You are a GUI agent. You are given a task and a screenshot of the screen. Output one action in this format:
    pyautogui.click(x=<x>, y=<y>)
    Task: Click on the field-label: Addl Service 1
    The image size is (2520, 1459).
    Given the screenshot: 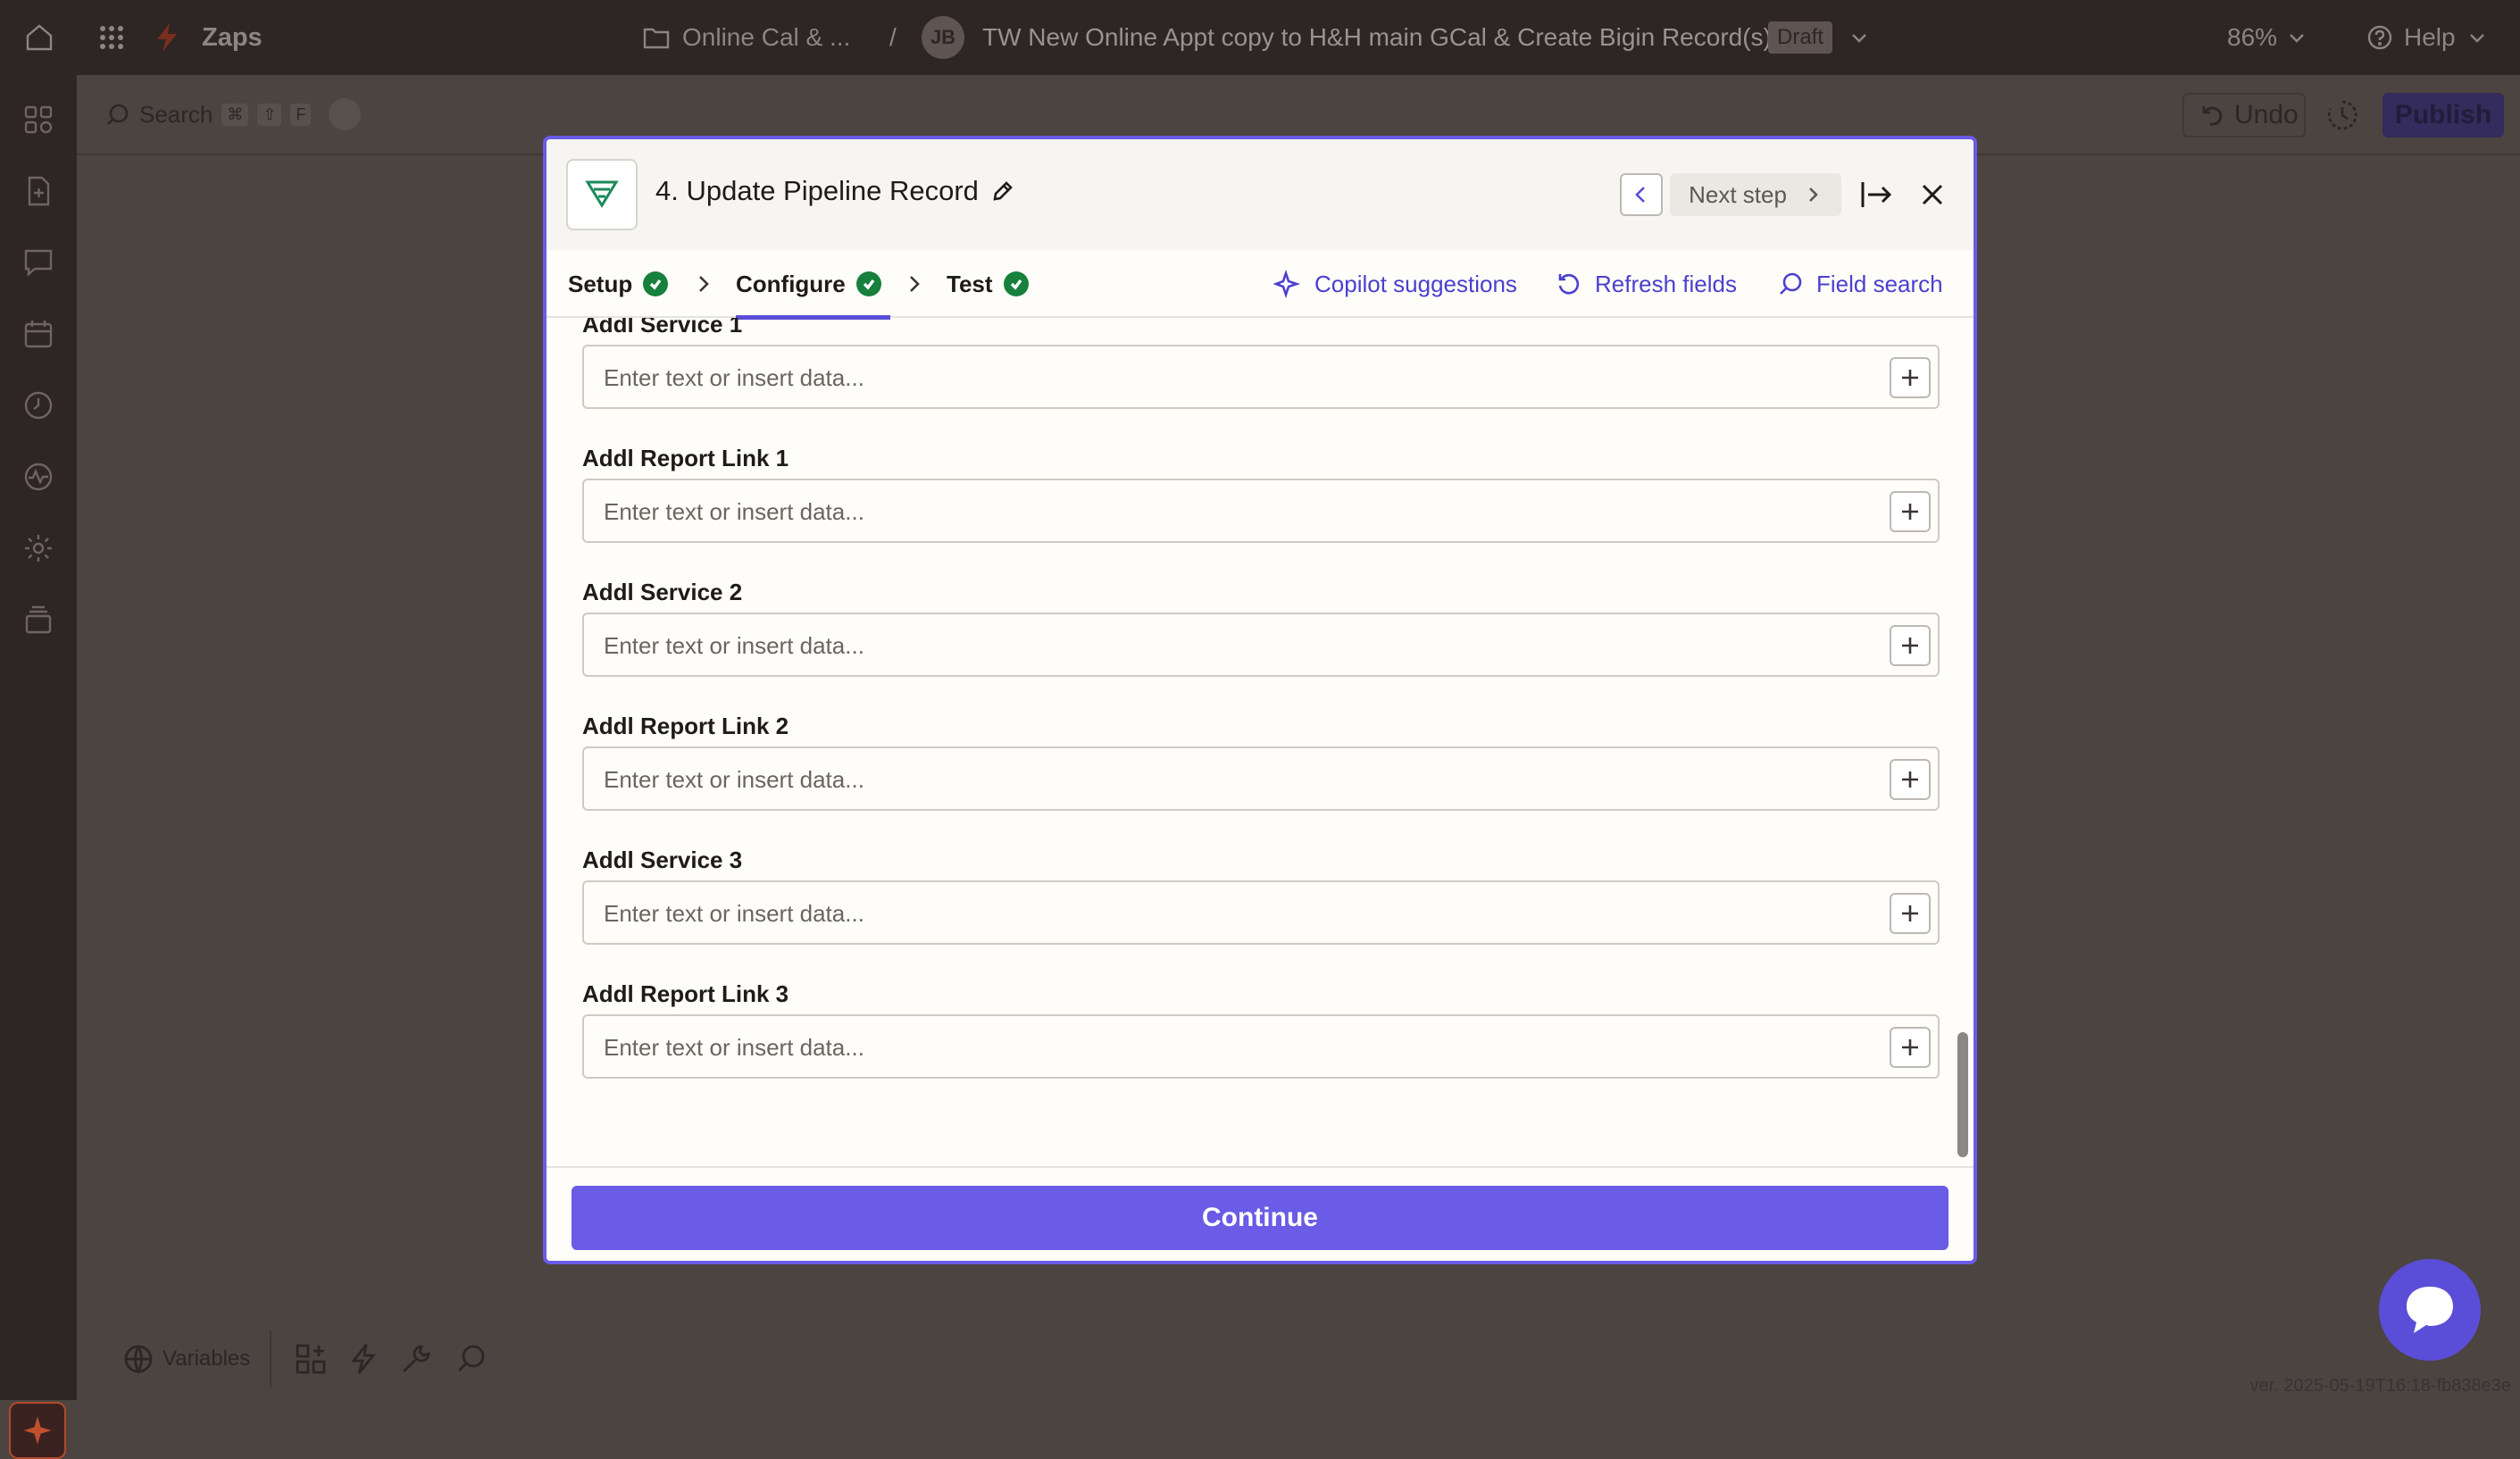 What is the action you would take?
    pyautogui.click(x=663, y=328)
    